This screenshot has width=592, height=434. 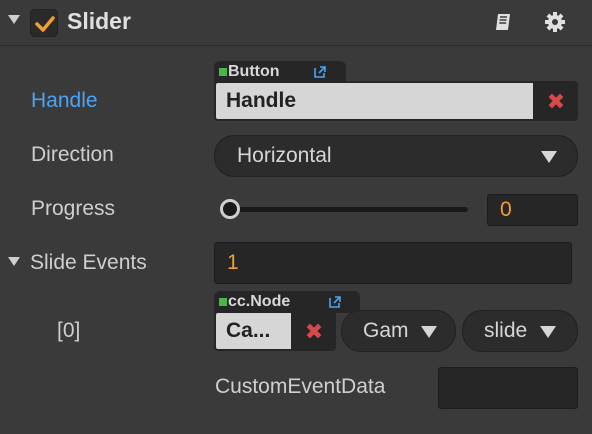 I want to click on expand-triangle-icon, so click(x=14, y=261).